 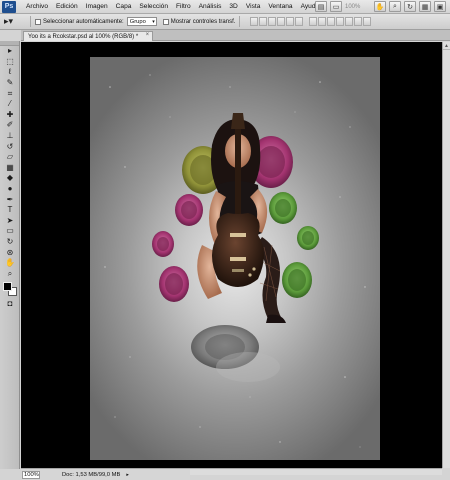 I want to click on document-tab-title: Yoo its a Rcokstar.psd al 100% (RGB/8) *, so click(x=83, y=36).